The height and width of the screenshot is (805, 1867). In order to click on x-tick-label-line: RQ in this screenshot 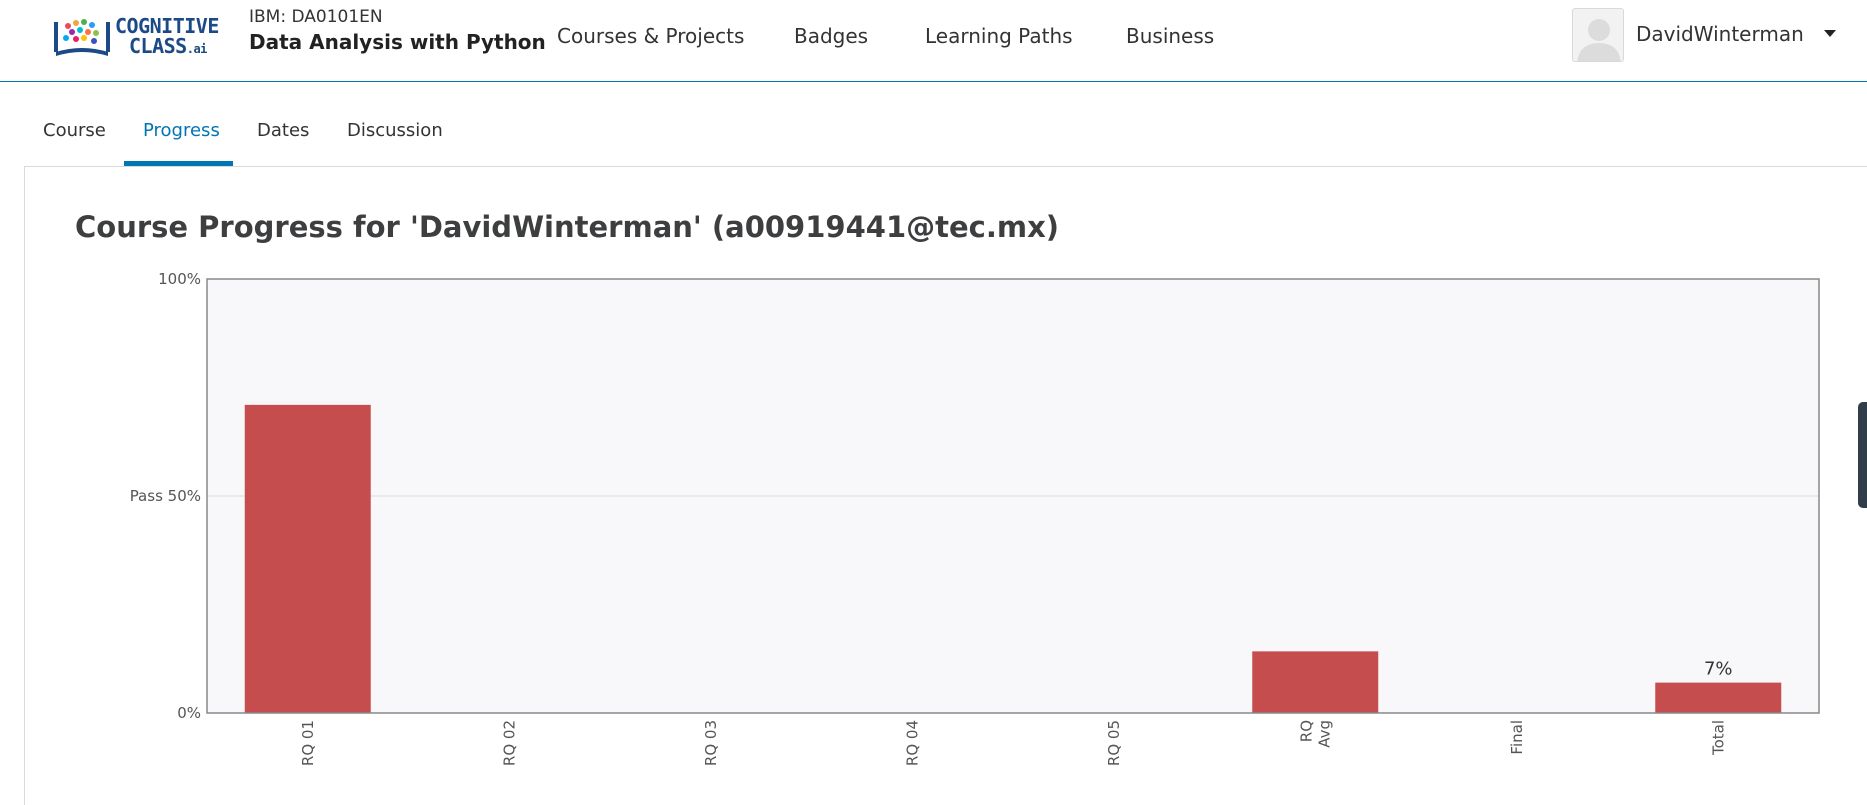, I will do `click(1306, 731)`.